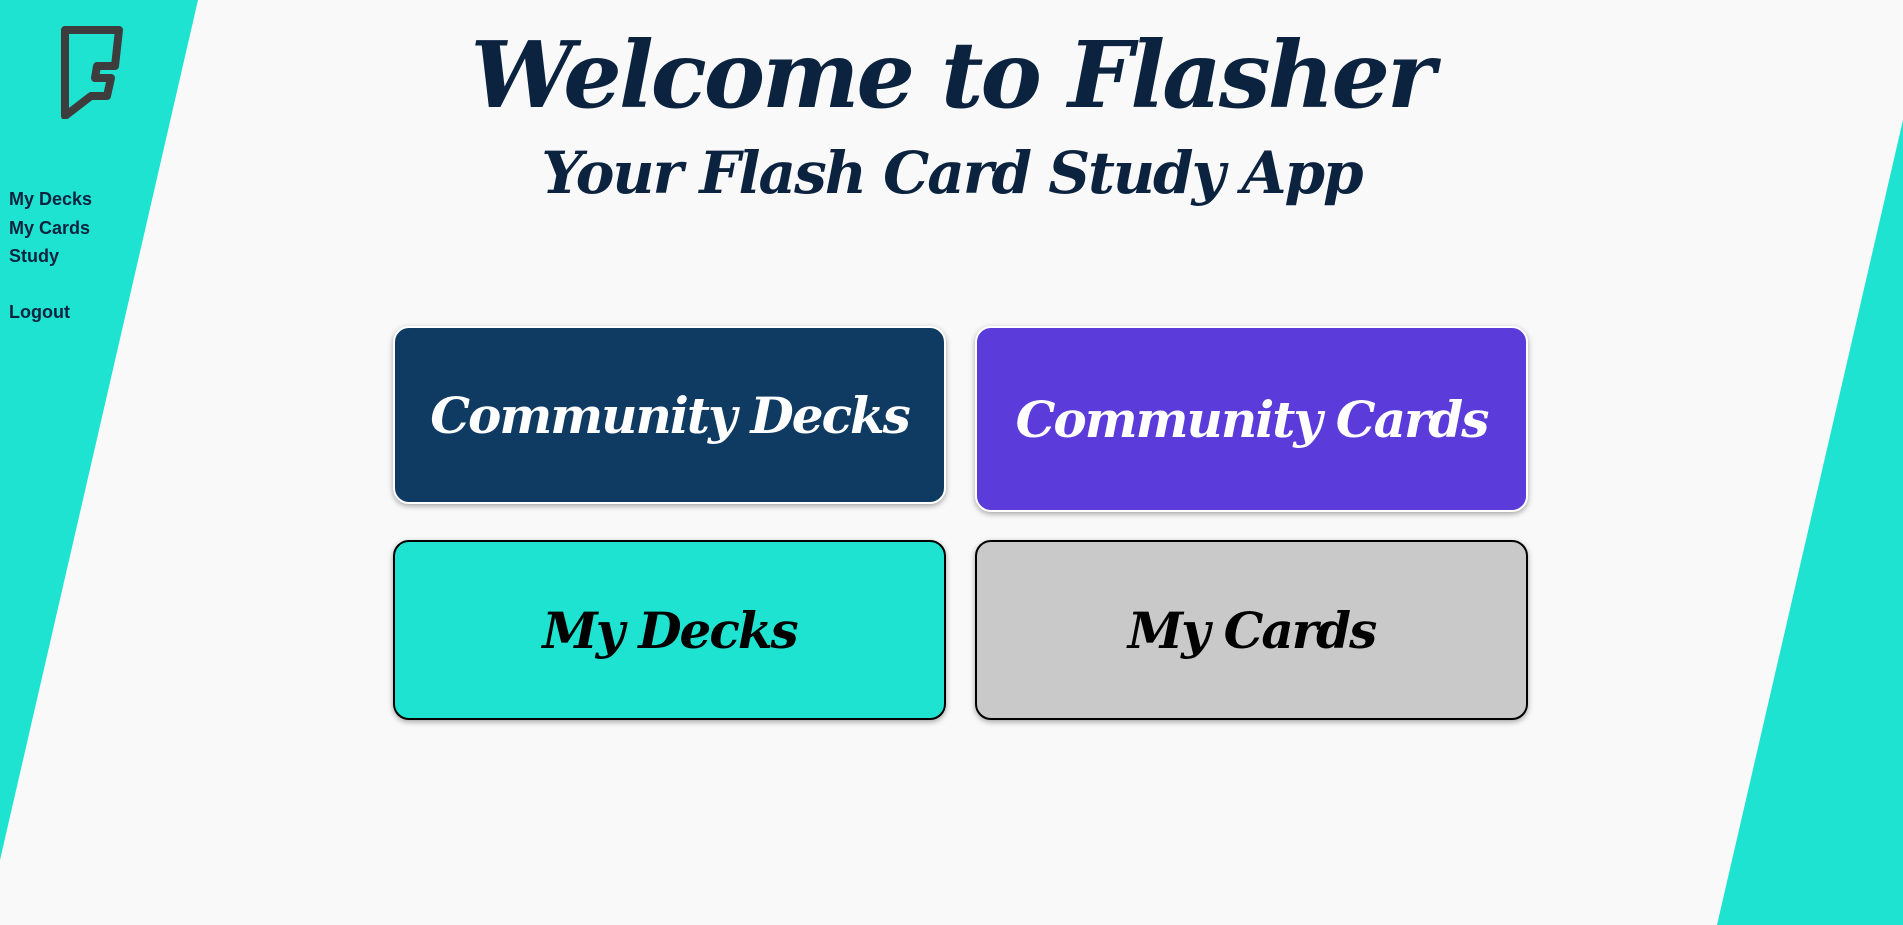 The image size is (1903, 925). Describe the element at coordinates (50, 256) in the screenshot. I see `sidebar-item-study: Study` at that location.